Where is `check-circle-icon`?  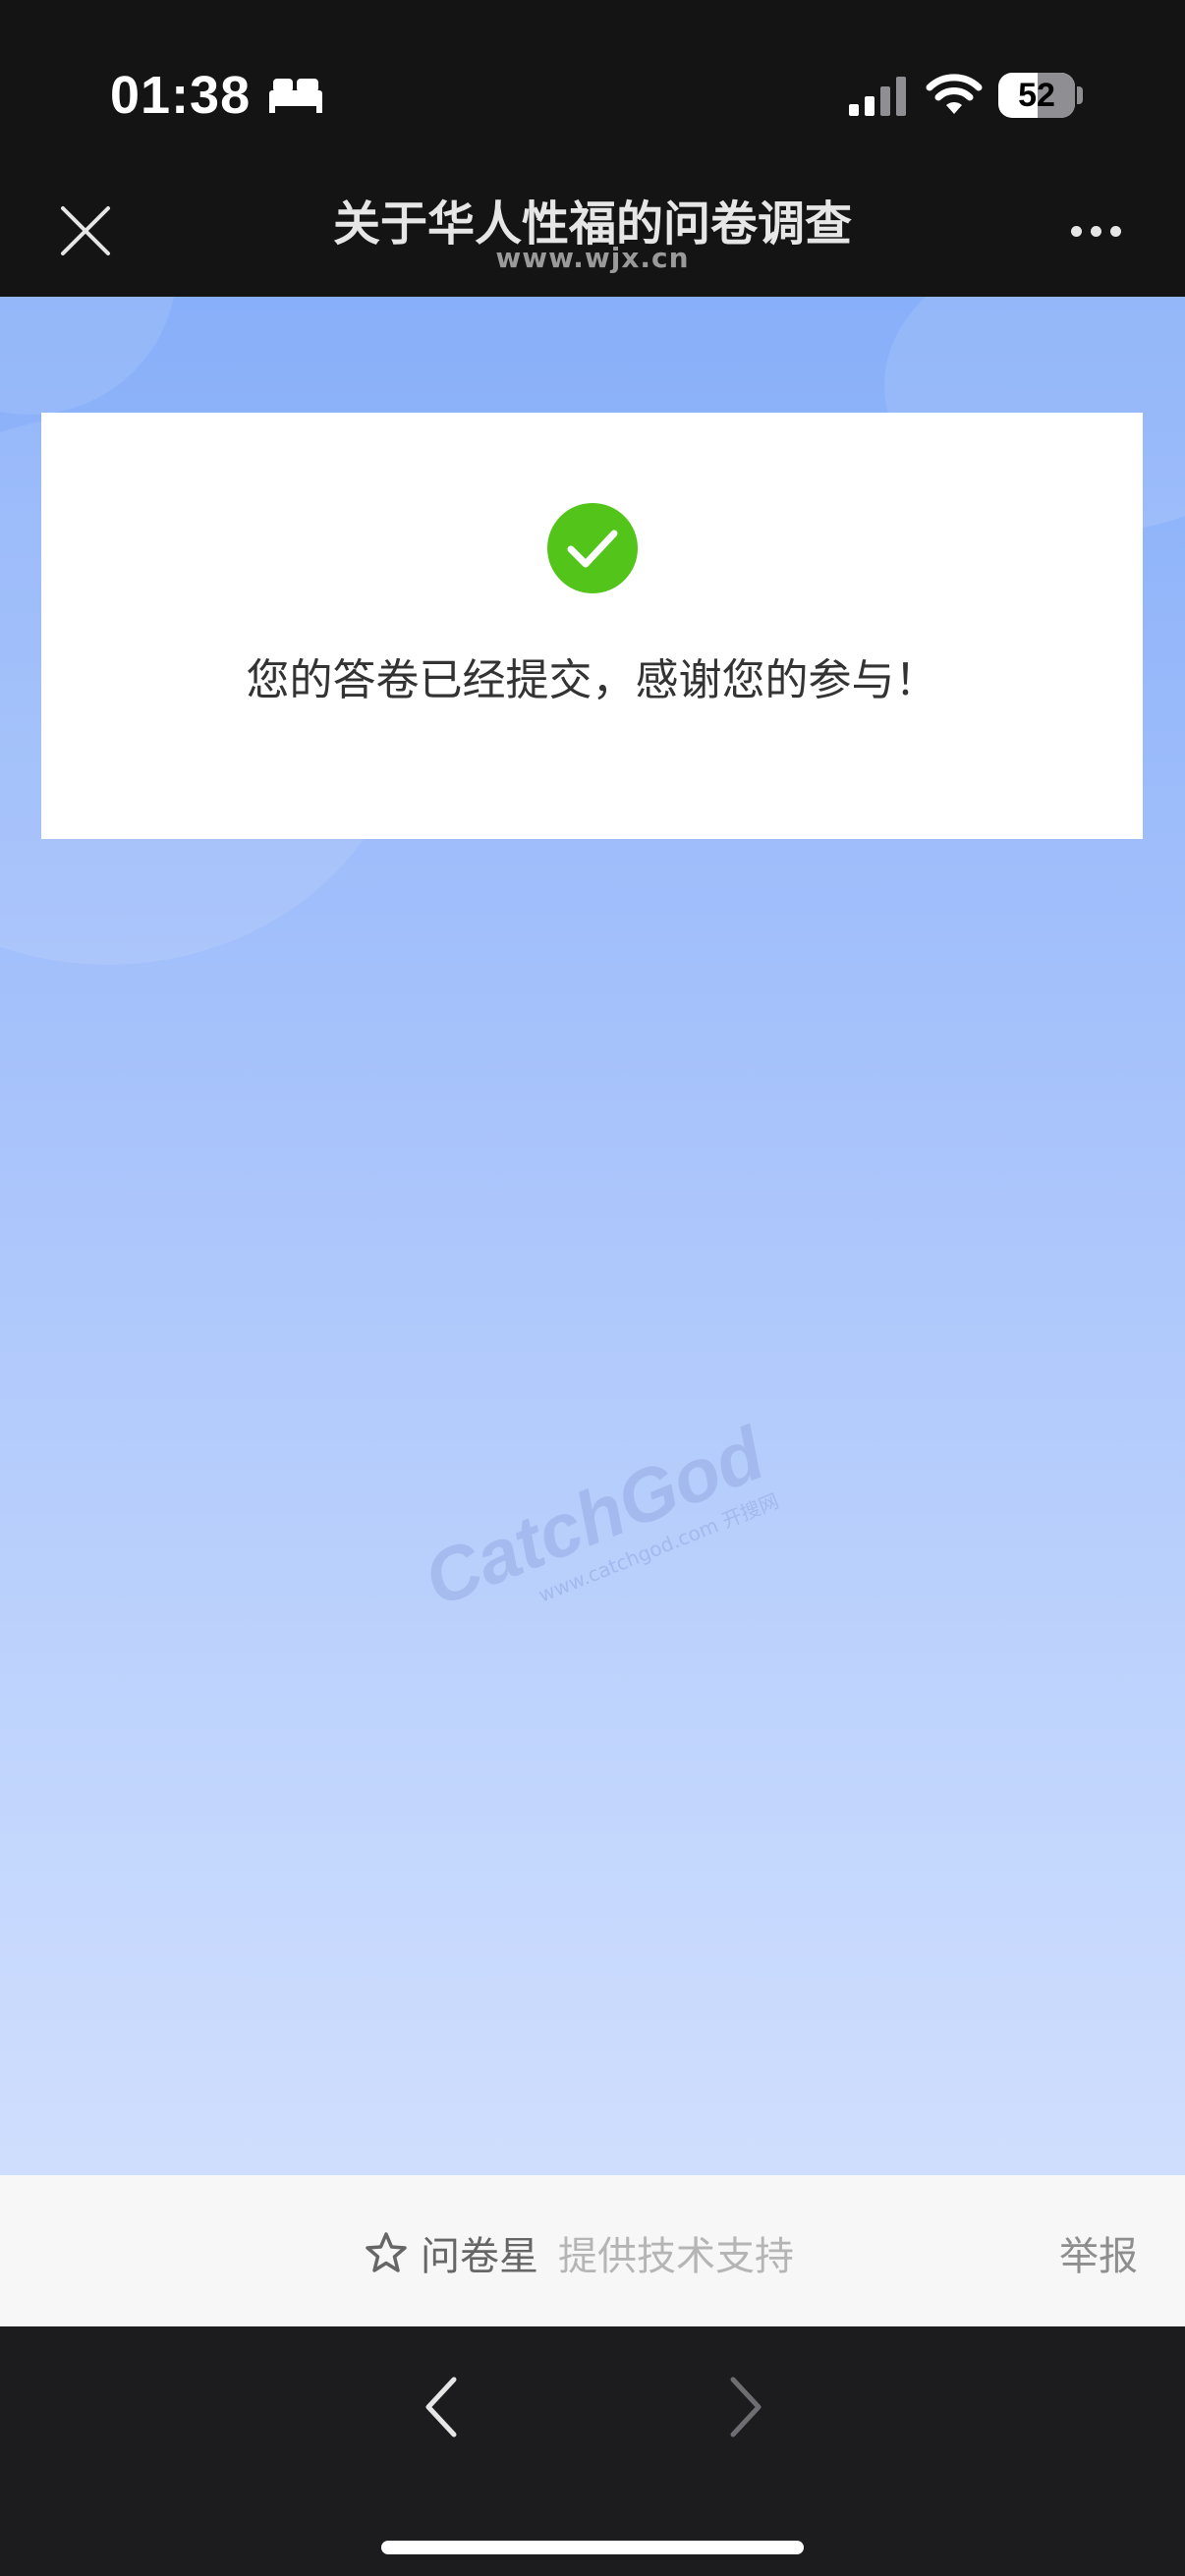 check-circle-icon is located at coordinates (592, 548).